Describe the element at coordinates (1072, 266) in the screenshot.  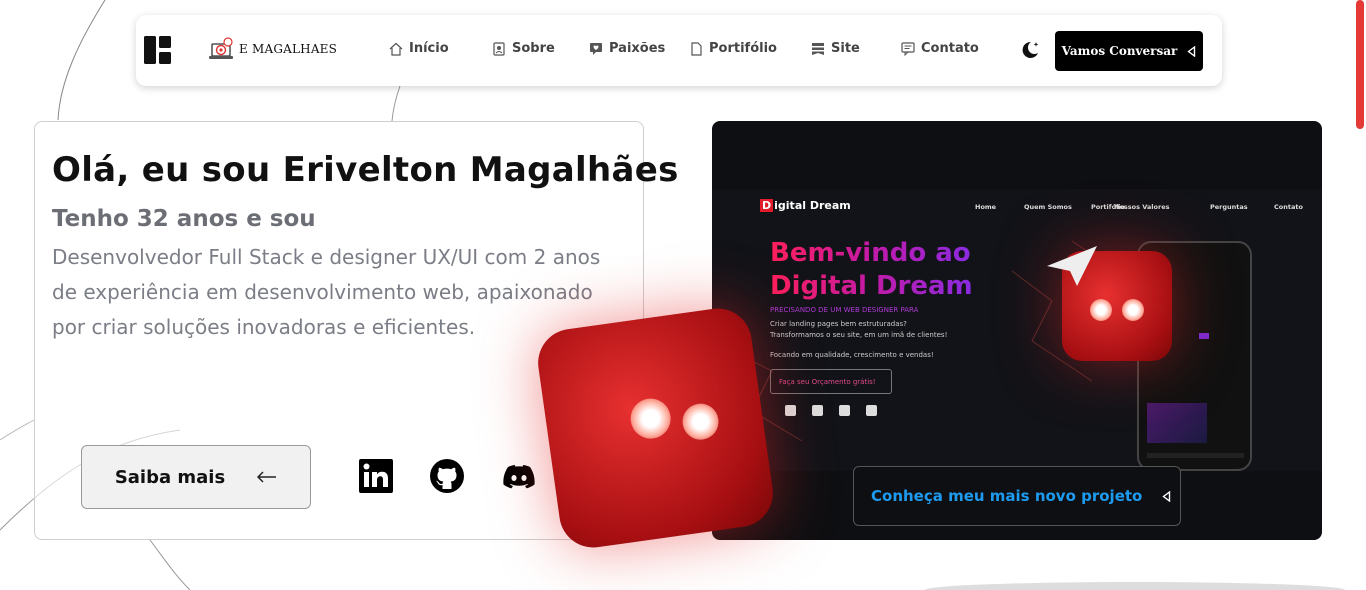
I see `paper-plane-icon` at that location.